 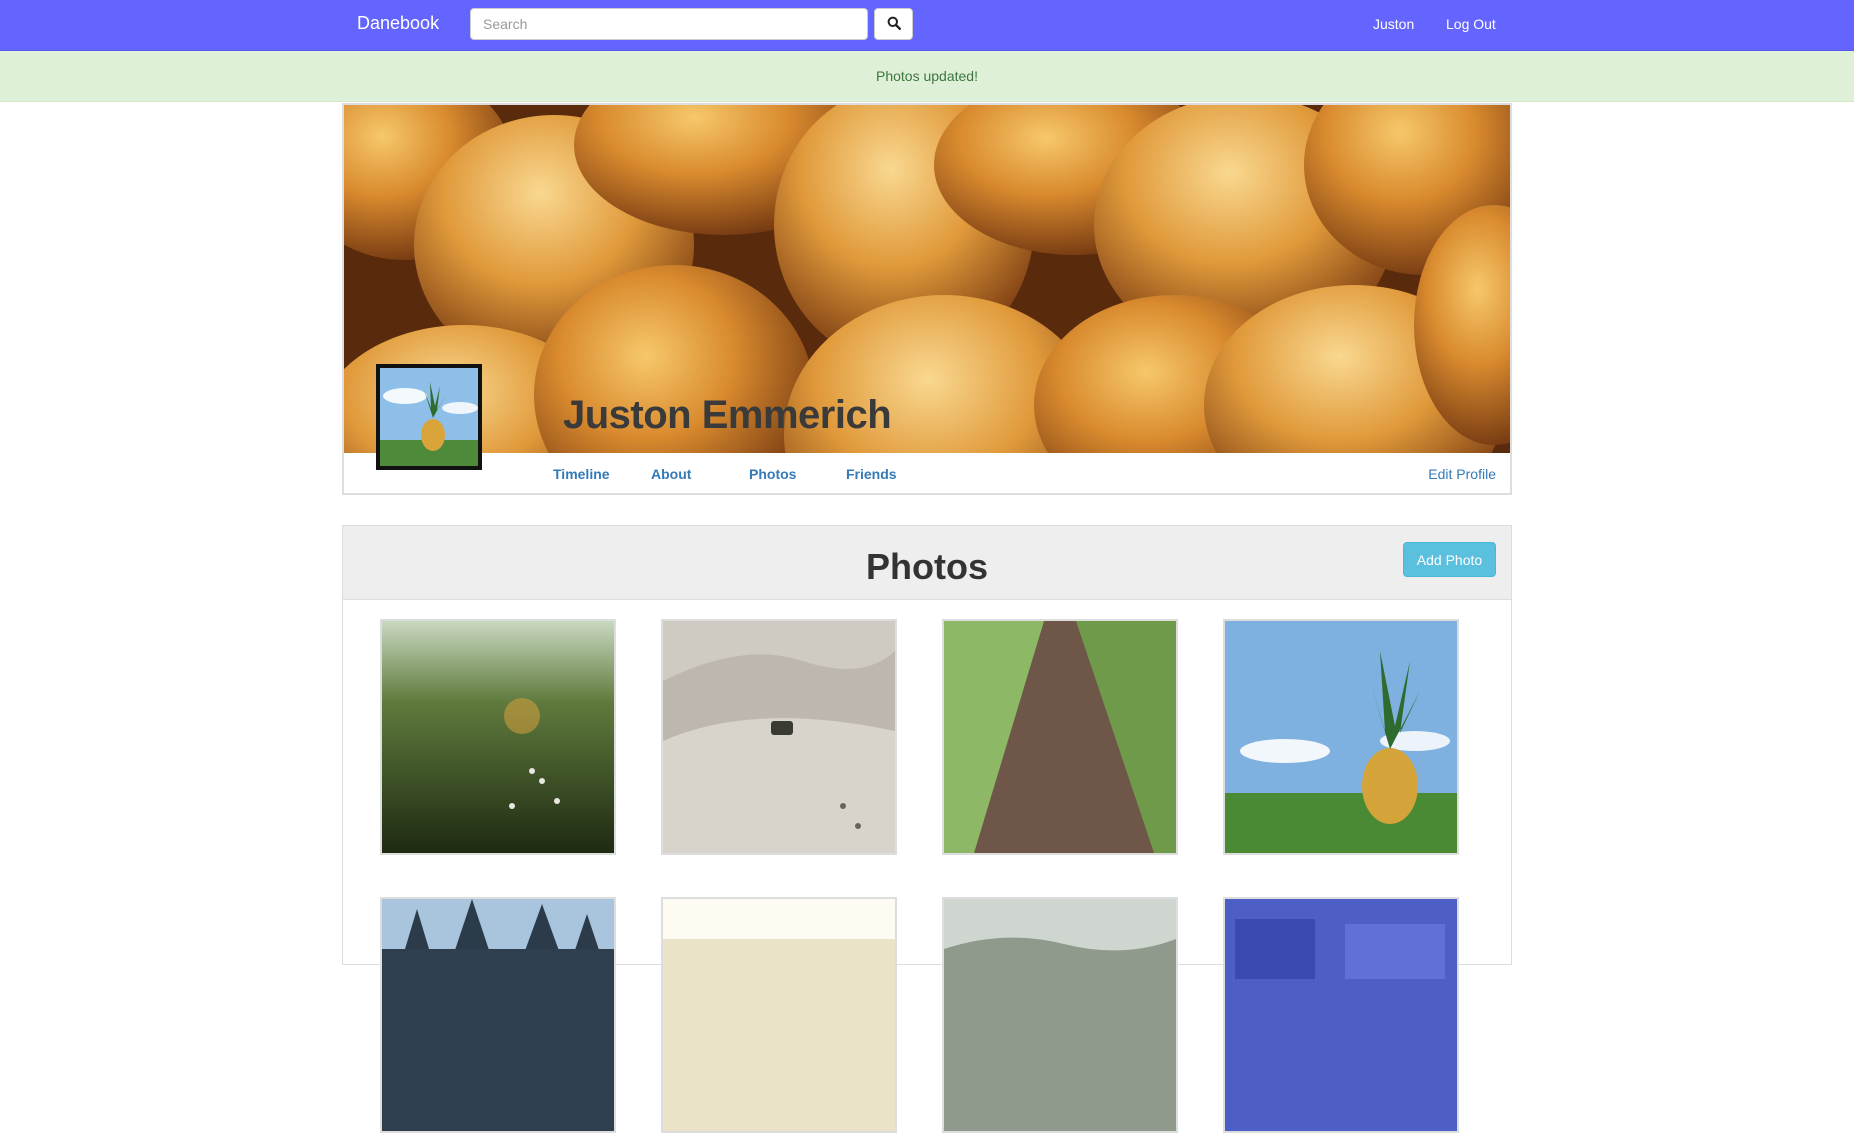 What do you see at coordinates (927, 566) in the screenshot?
I see `photos-title: Photos` at bounding box center [927, 566].